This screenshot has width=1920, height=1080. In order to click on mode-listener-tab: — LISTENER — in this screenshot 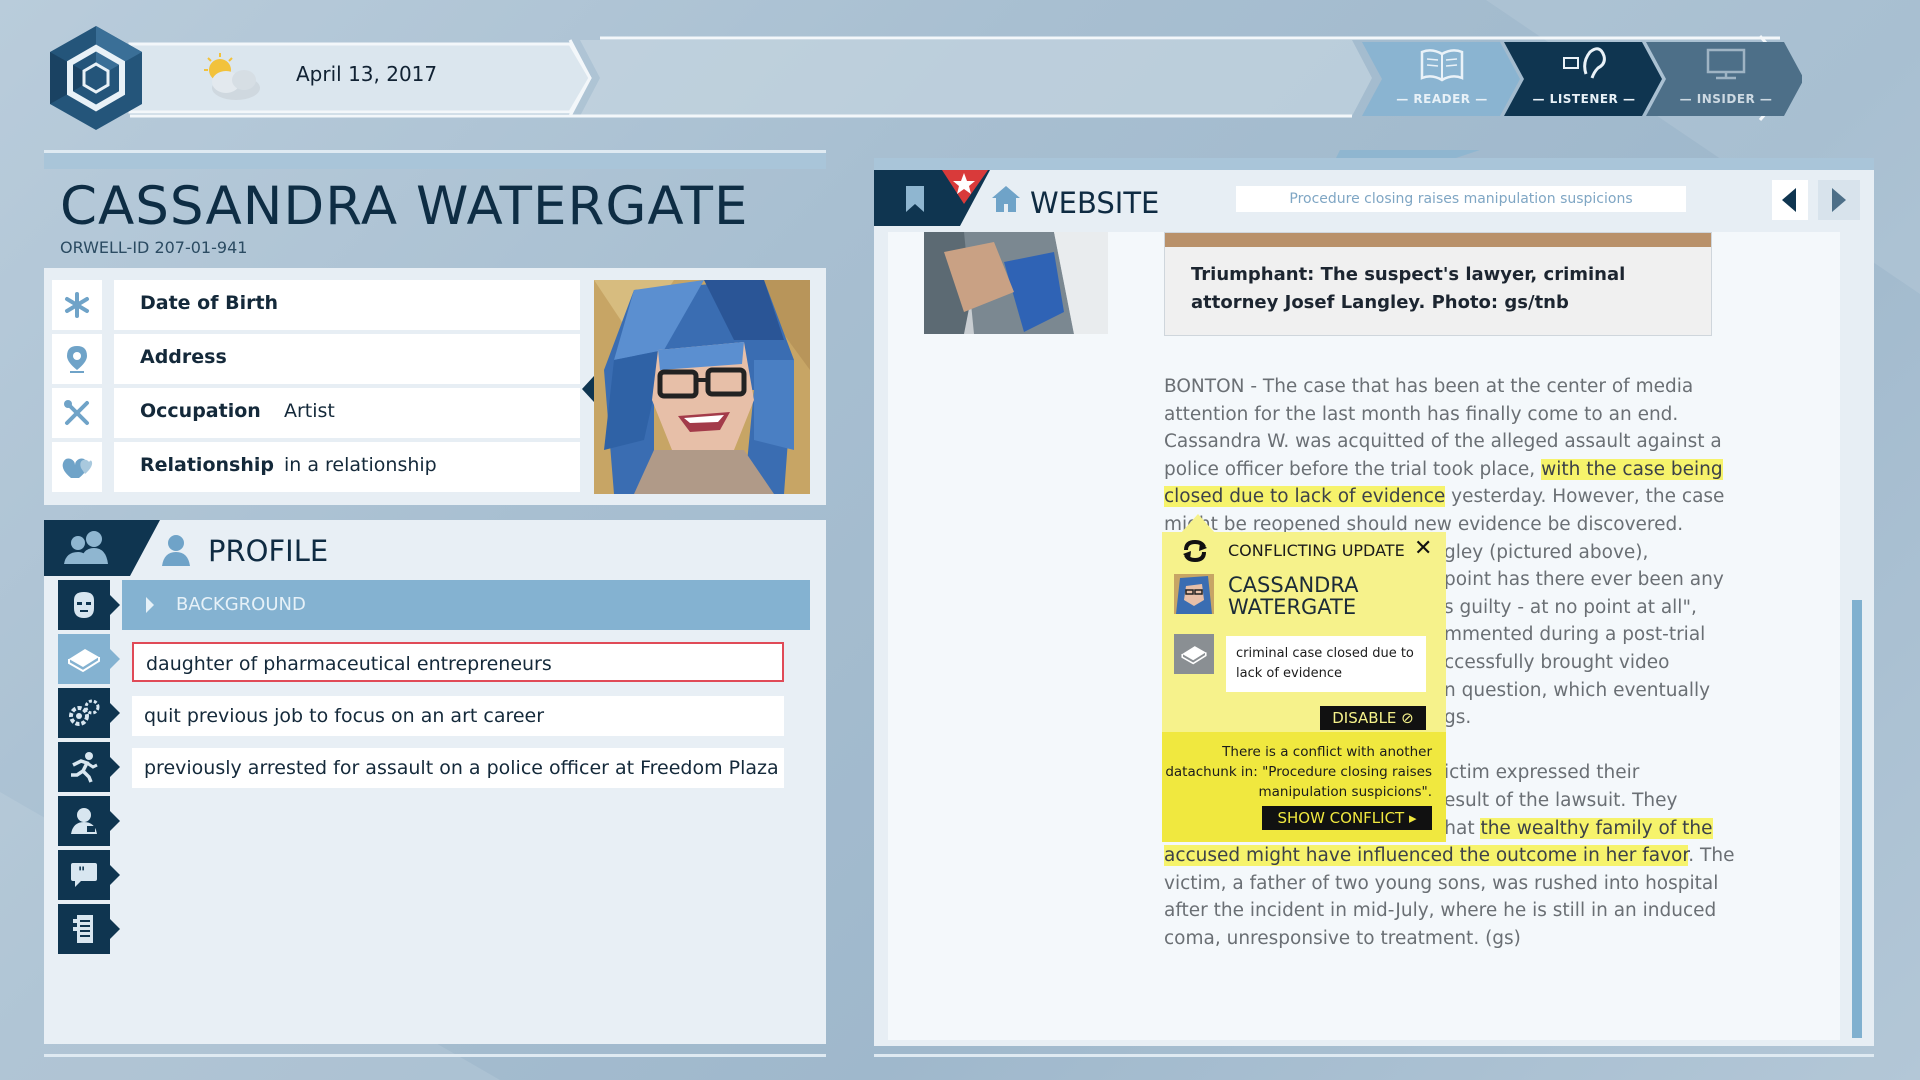, I will do `click(1584, 78)`.